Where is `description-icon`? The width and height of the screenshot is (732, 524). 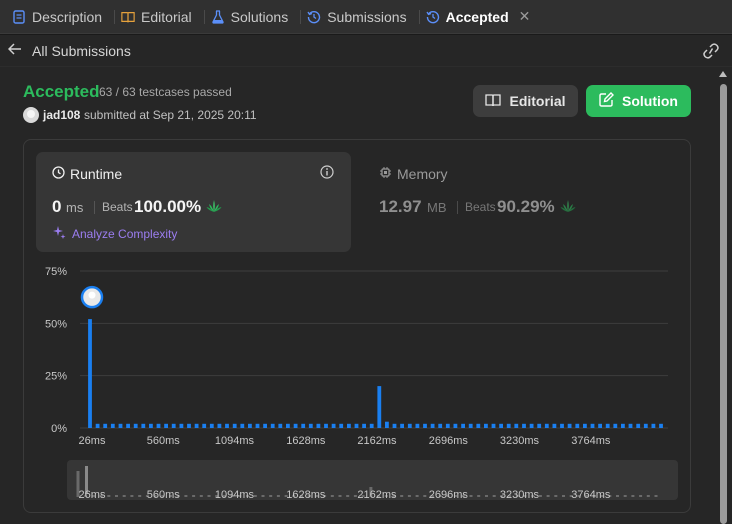
description-icon is located at coordinates (19, 16).